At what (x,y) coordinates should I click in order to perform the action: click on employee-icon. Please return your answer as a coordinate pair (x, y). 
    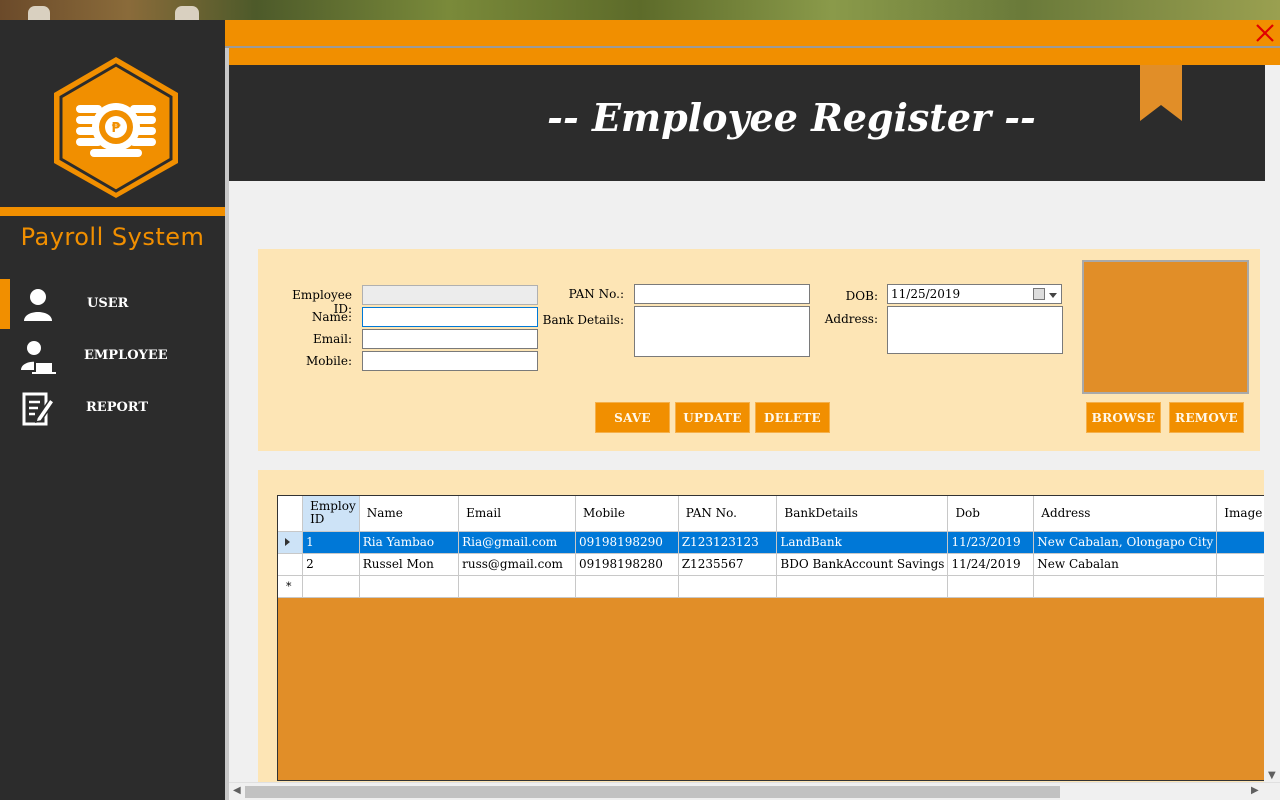
    Looking at the image, I should click on (38, 357).